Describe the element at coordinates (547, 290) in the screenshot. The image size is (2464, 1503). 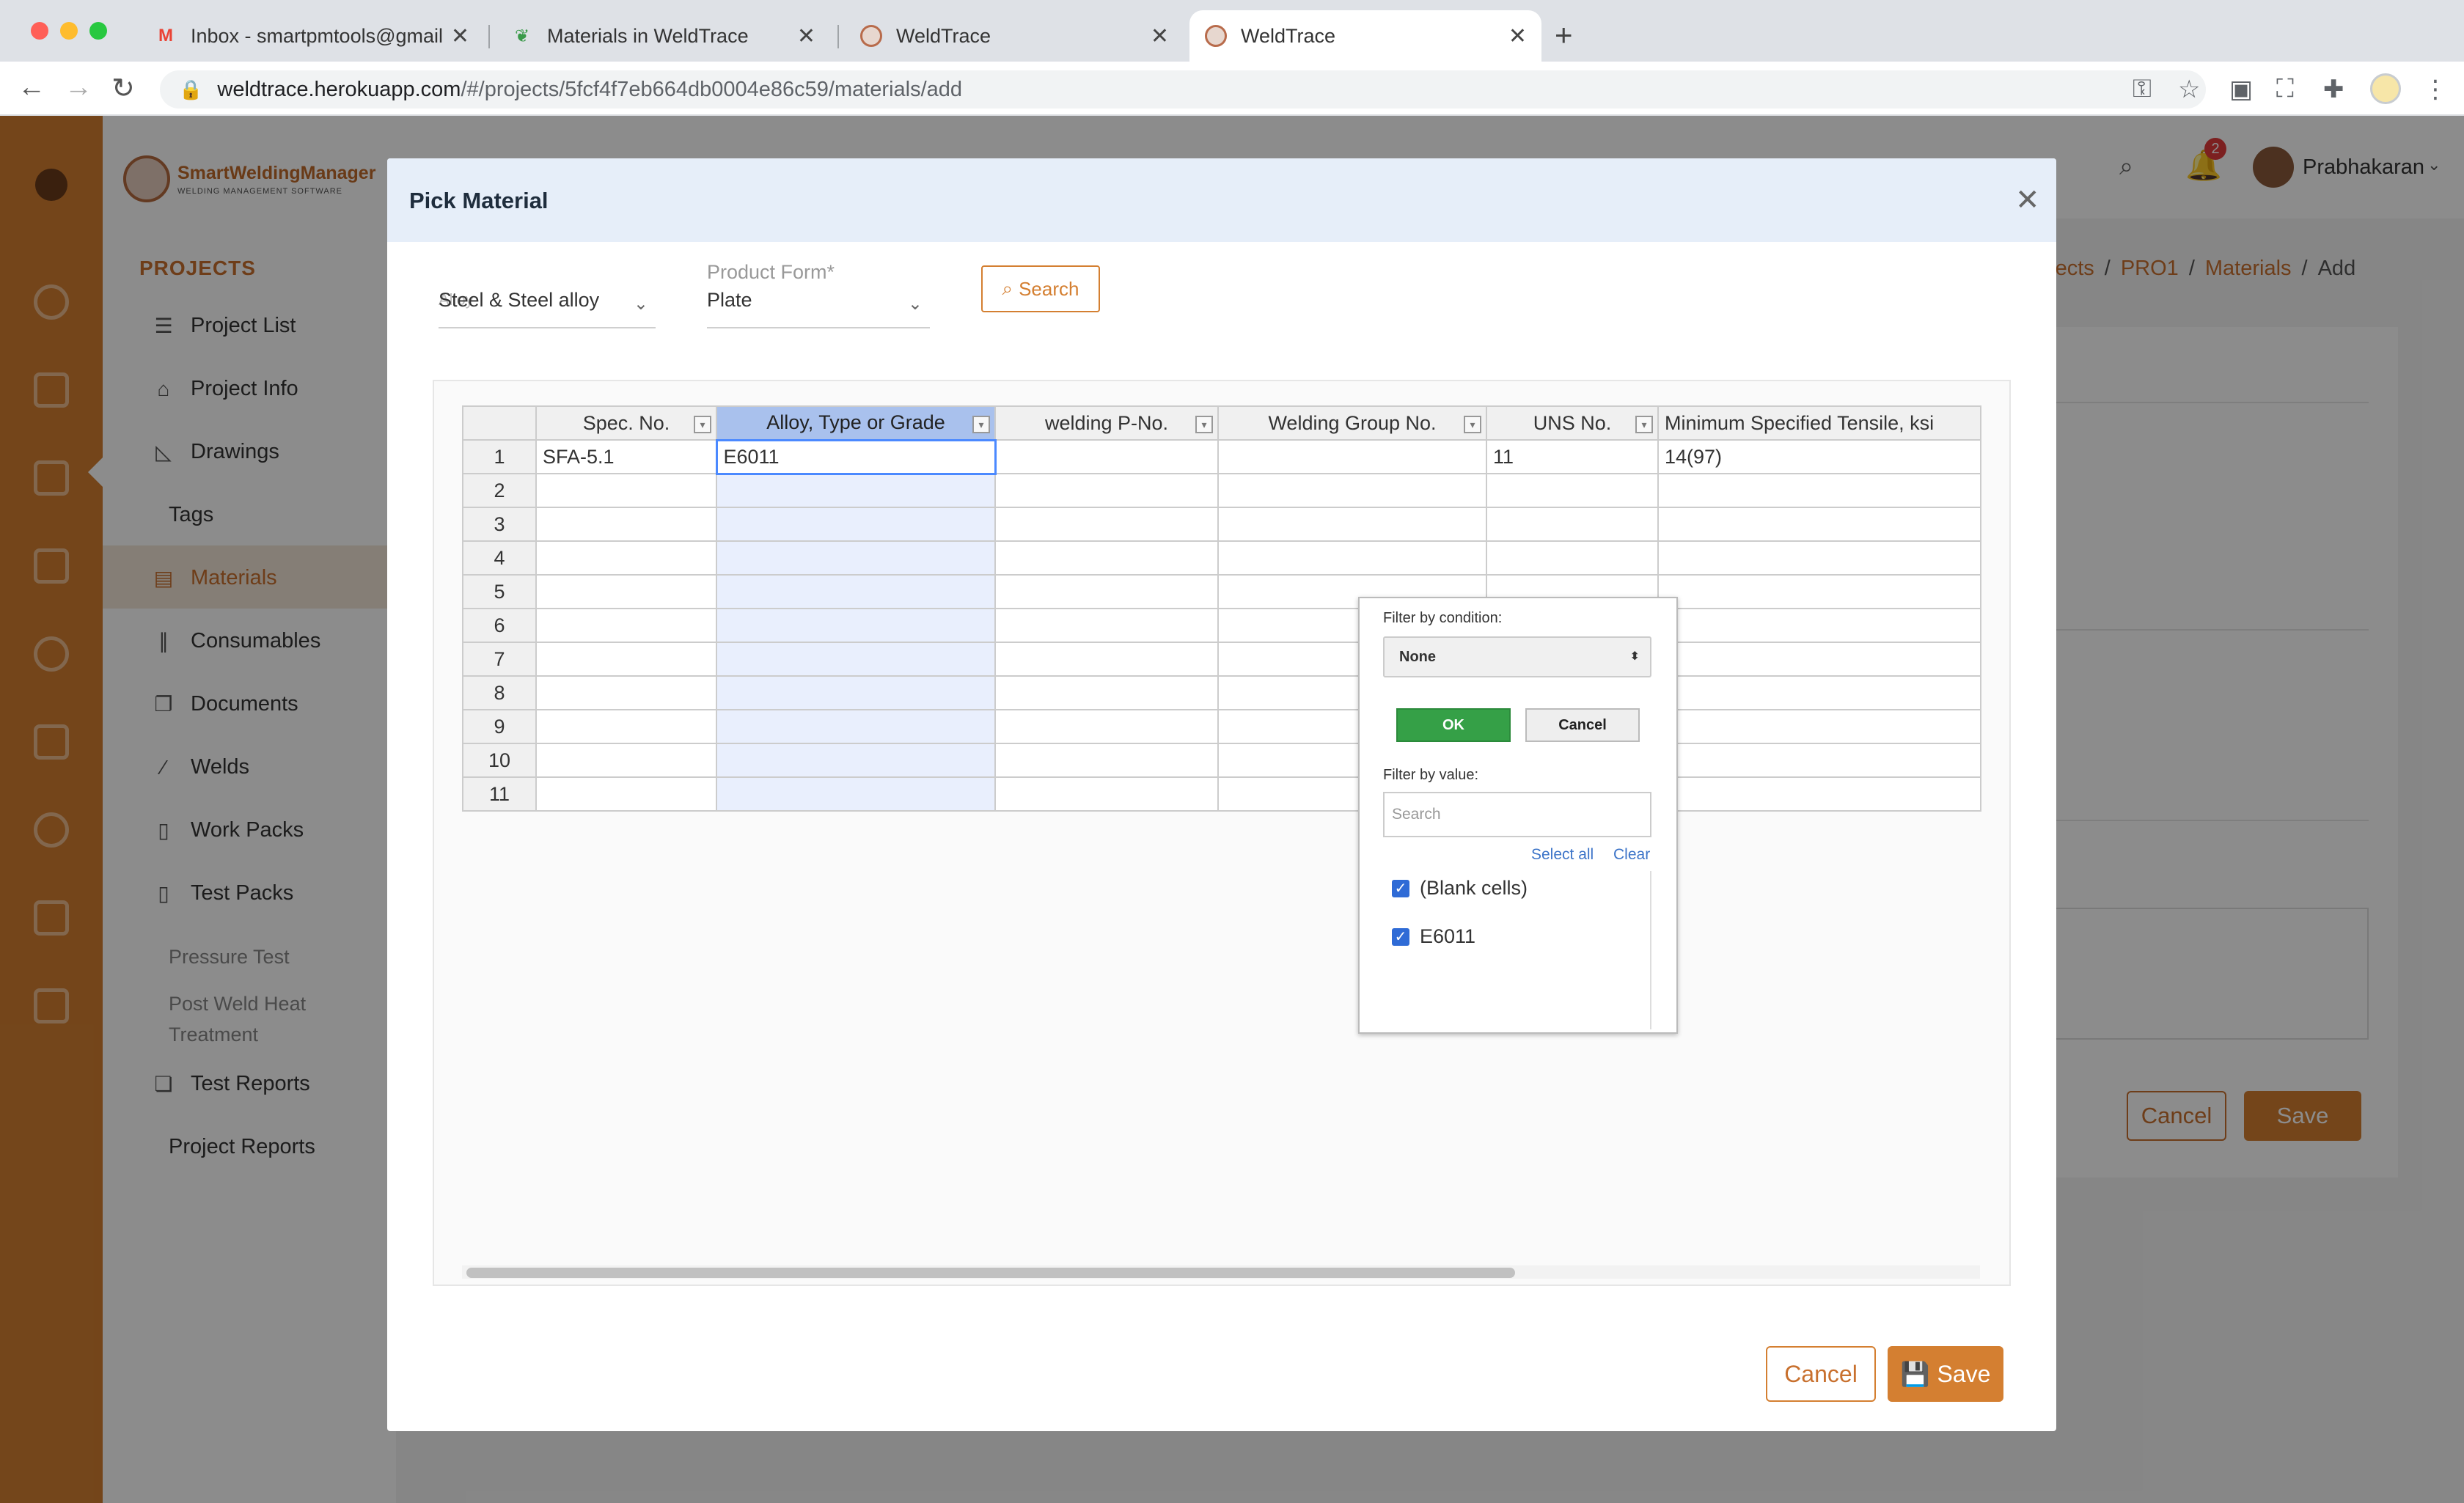
I see `alloy-select: Alloy Steel & Steel alloy ⌄` at that location.